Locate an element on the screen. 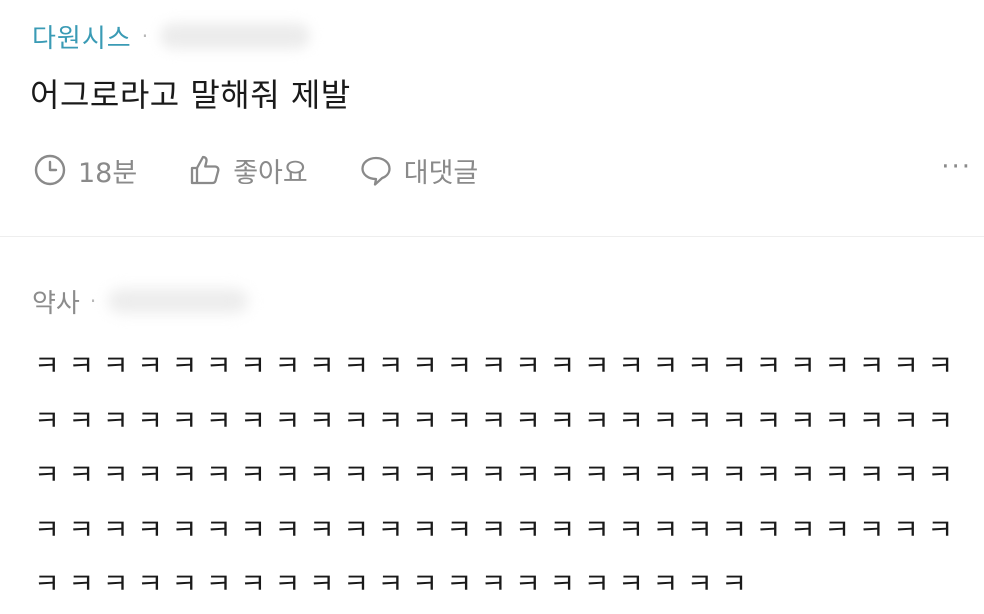 This screenshot has width=984, height=614. reply-button-label: 대댓글 is located at coordinates (441, 173).